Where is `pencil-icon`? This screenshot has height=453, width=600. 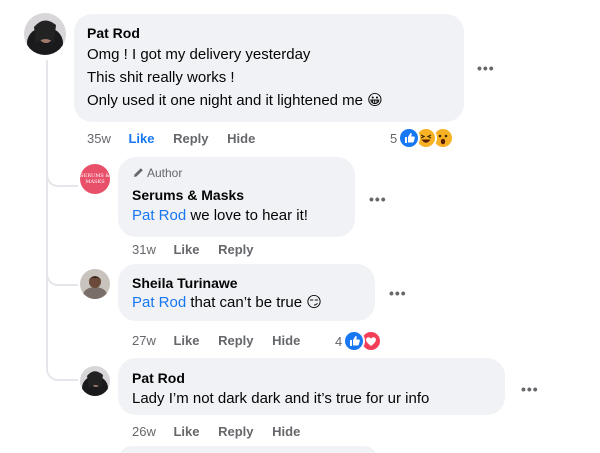 pencil-icon is located at coordinates (138, 174).